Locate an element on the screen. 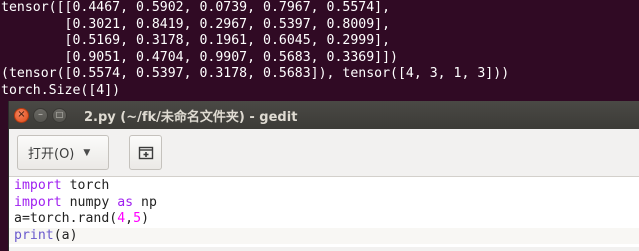 This screenshot has height=251, width=639. window-title: 2.py (~/fk/未命名文件夹) - gedit is located at coordinates (191, 117).